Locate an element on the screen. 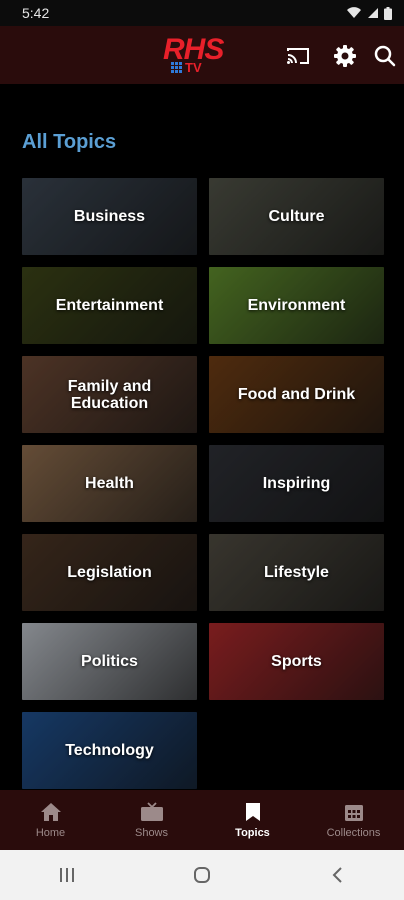 Image resolution: width=404 pixels, height=900 pixels. wifi-icon is located at coordinates (354, 13).